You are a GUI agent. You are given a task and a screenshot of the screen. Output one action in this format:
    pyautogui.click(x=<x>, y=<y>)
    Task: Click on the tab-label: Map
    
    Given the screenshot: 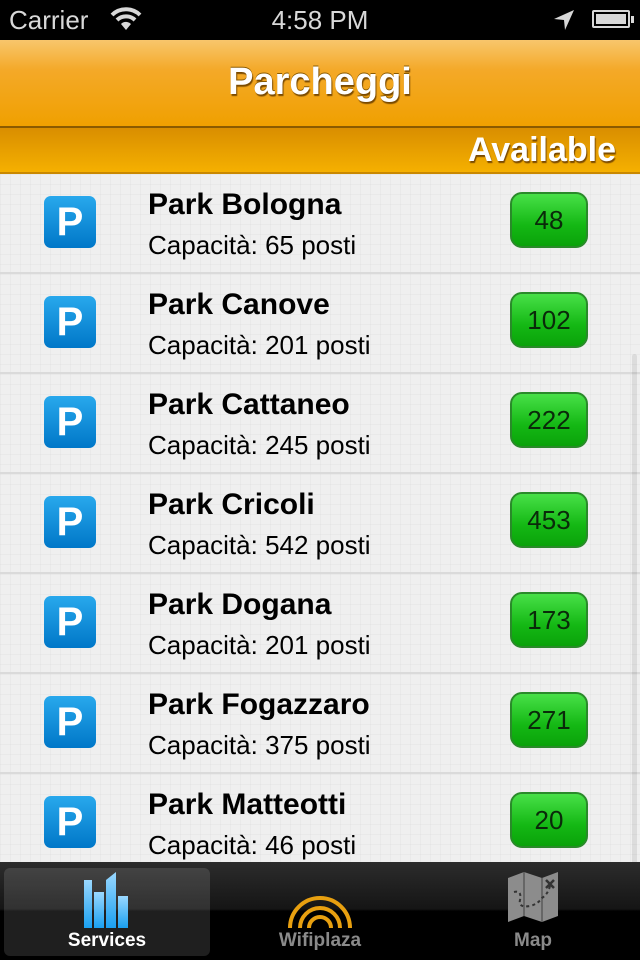 What is the action you would take?
    pyautogui.click(x=533, y=940)
    